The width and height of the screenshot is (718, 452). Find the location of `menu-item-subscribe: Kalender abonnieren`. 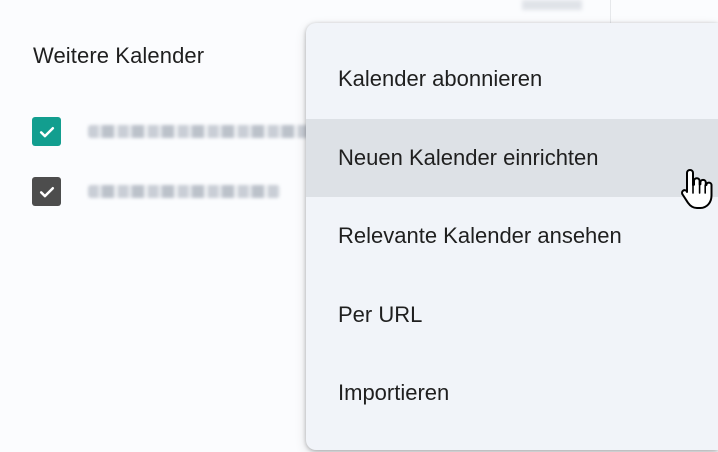

menu-item-subscribe: Kalender abonnieren is located at coordinates (512, 79).